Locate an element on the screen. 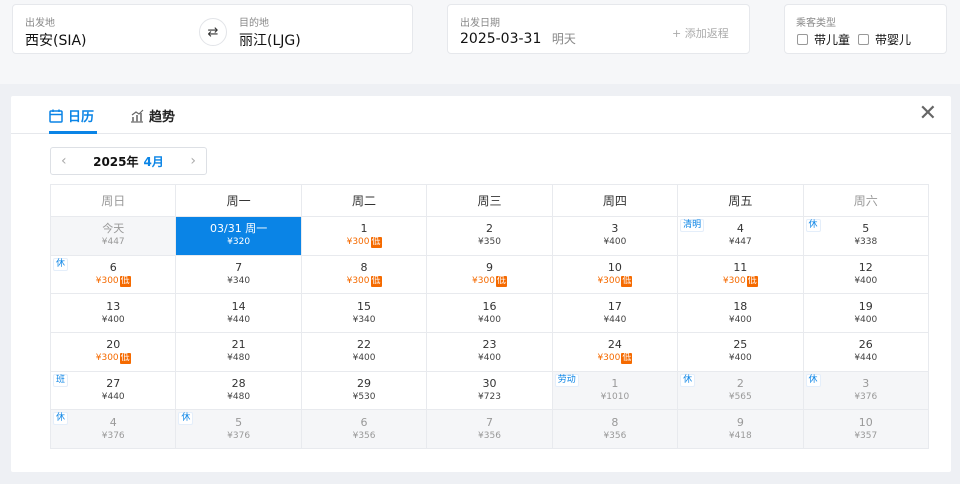 The width and height of the screenshot is (960, 484). calendar-day-cell: 11 ¥300 低 is located at coordinates (740, 274).